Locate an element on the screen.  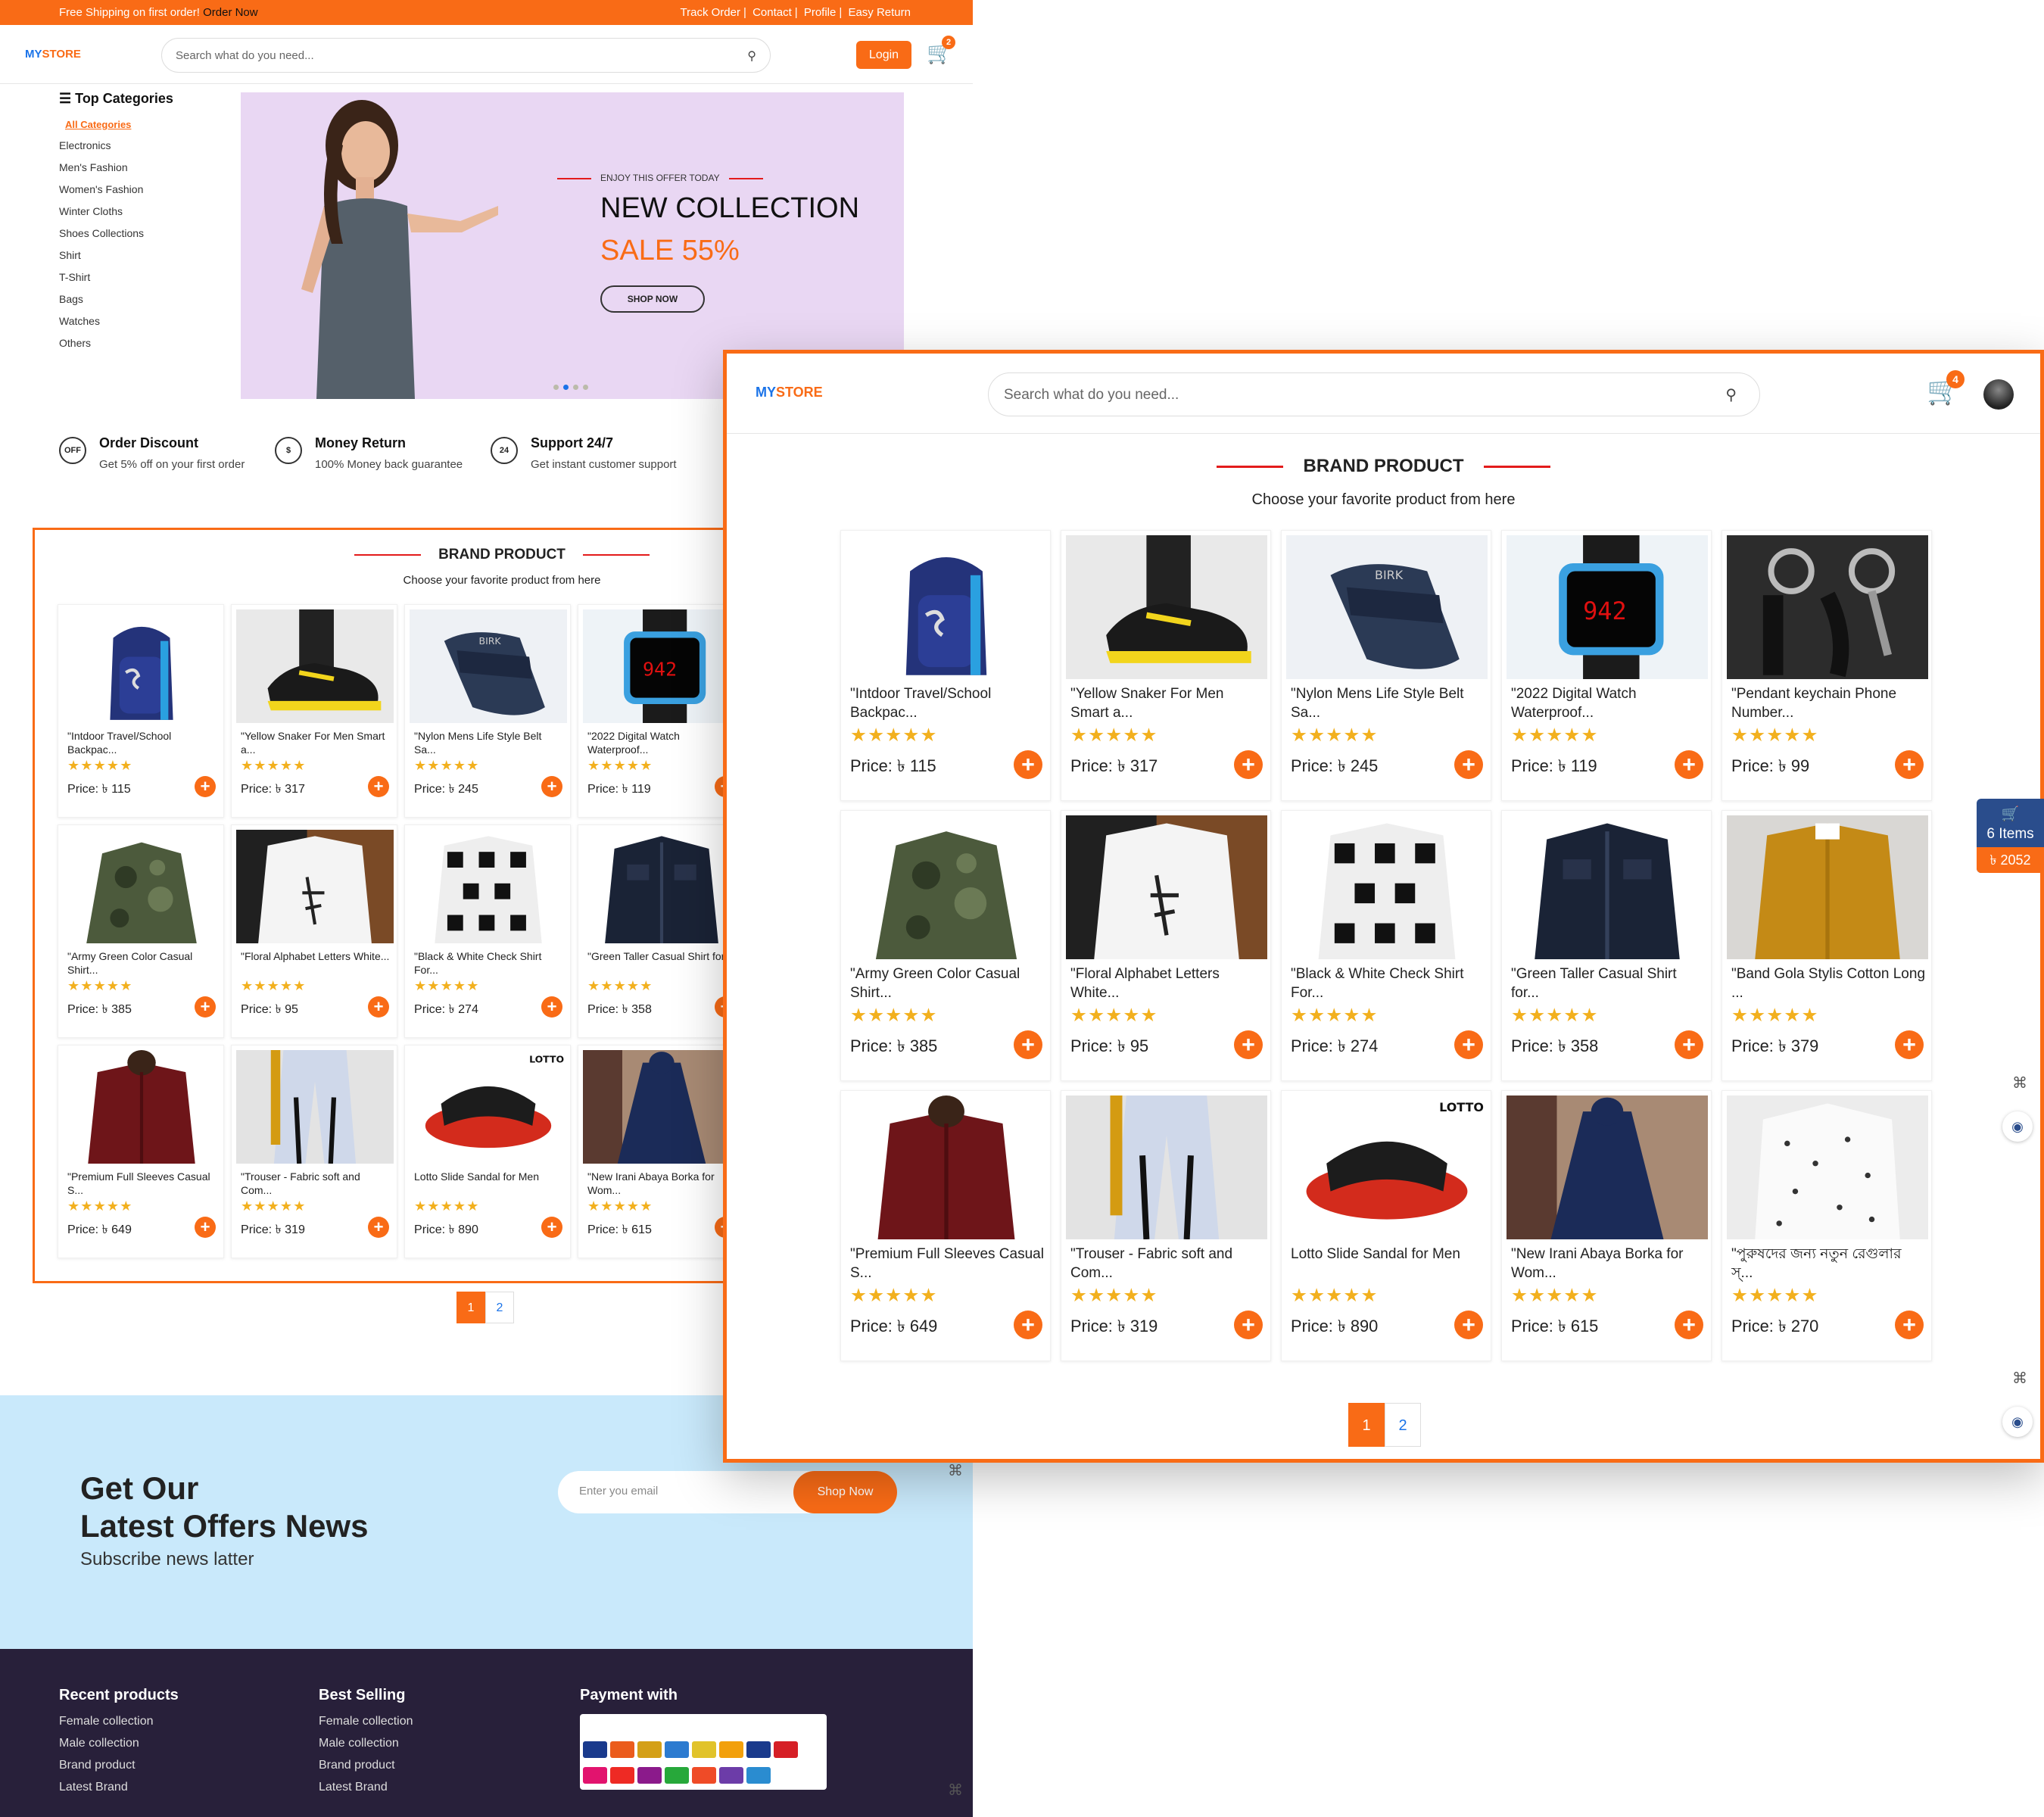
easy-return-link: Easy Return is located at coordinates (879, 12).